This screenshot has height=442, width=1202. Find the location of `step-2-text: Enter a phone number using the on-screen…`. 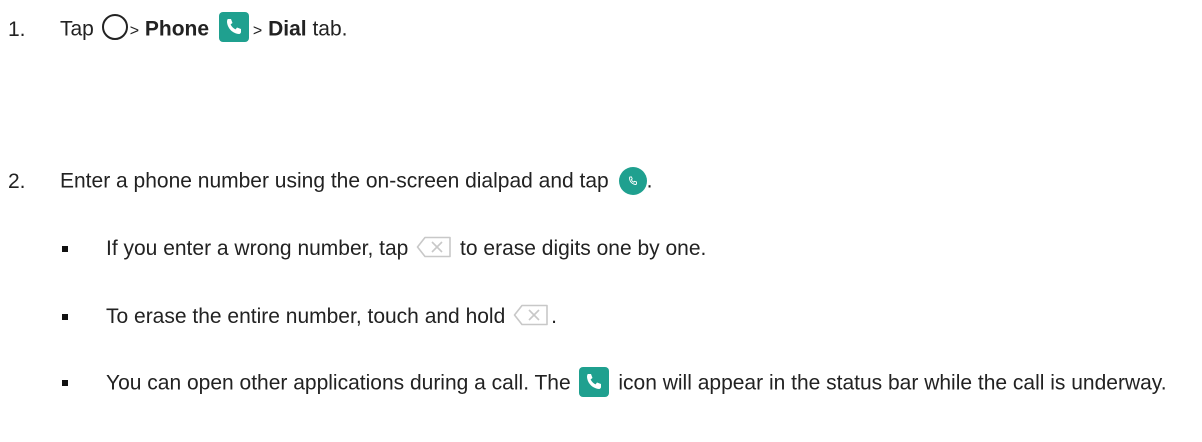

step-2-text: Enter a phone number using the on-screen… is located at coordinates (334, 181).